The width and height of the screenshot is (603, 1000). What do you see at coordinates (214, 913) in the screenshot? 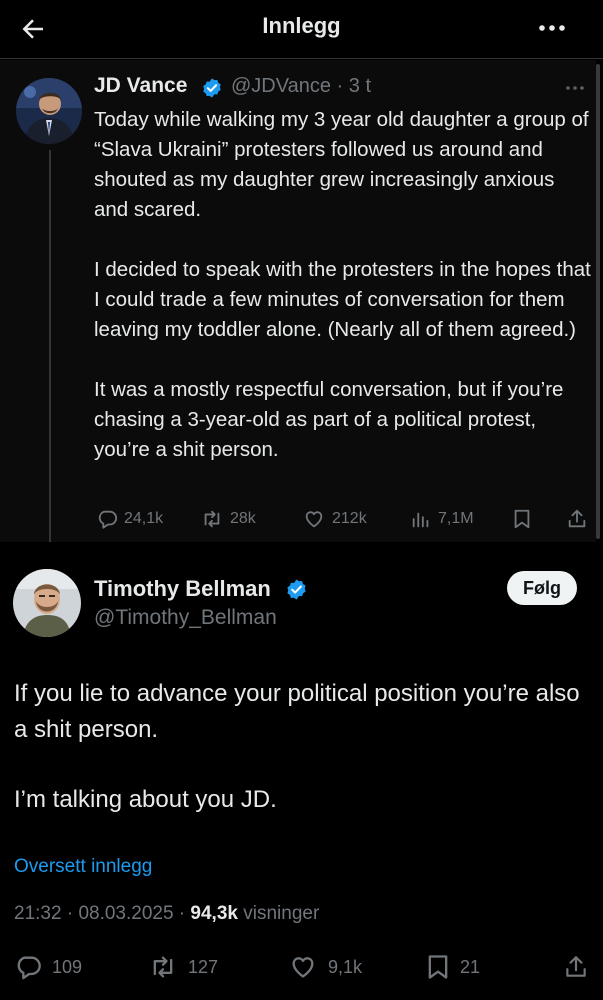
I see `view-count: 94,3k` at bounding box center [214, 913].